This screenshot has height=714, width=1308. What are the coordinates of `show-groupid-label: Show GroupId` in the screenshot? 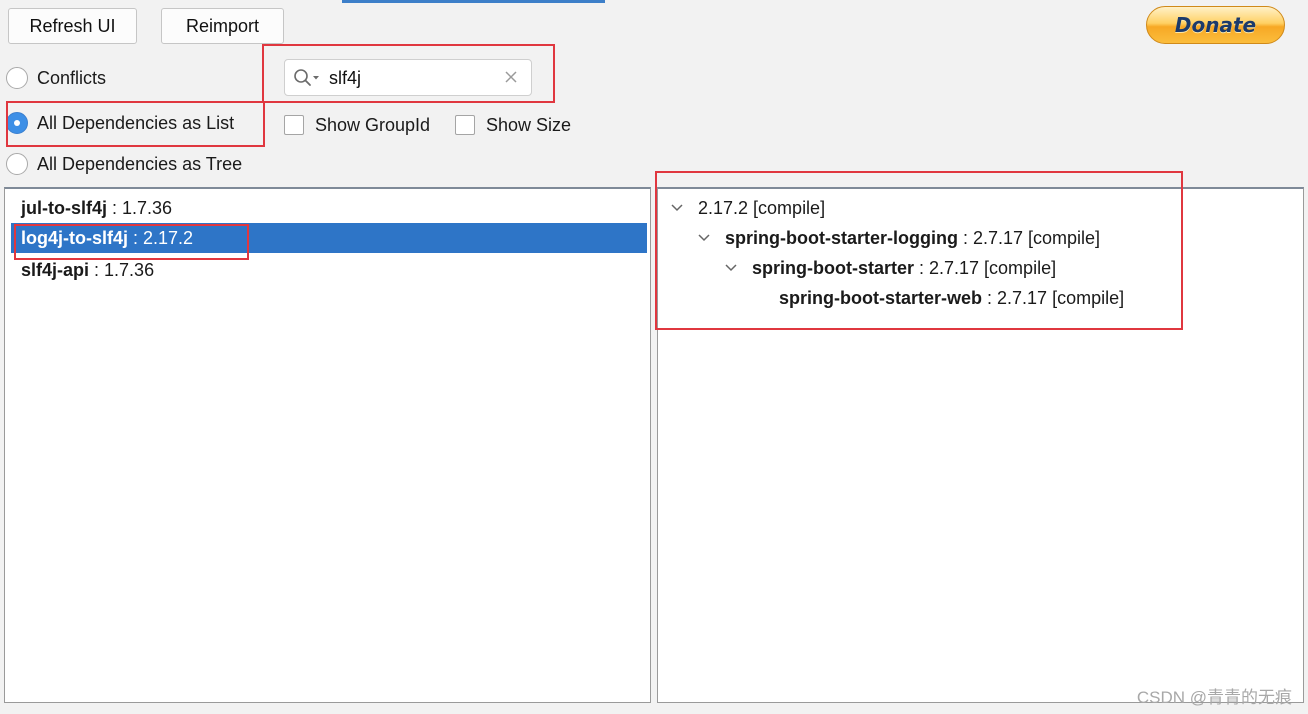 It's located at (373, 124).